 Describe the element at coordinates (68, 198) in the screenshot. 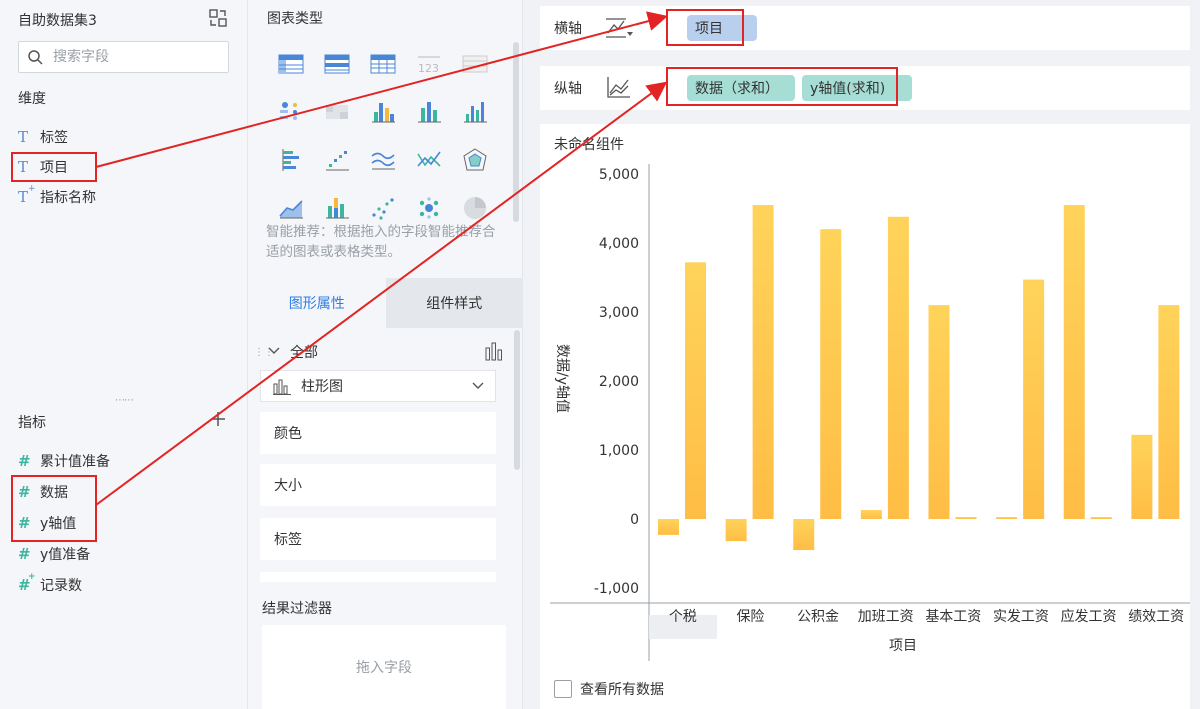

I see `dimension-label: 指标名称` at that location.